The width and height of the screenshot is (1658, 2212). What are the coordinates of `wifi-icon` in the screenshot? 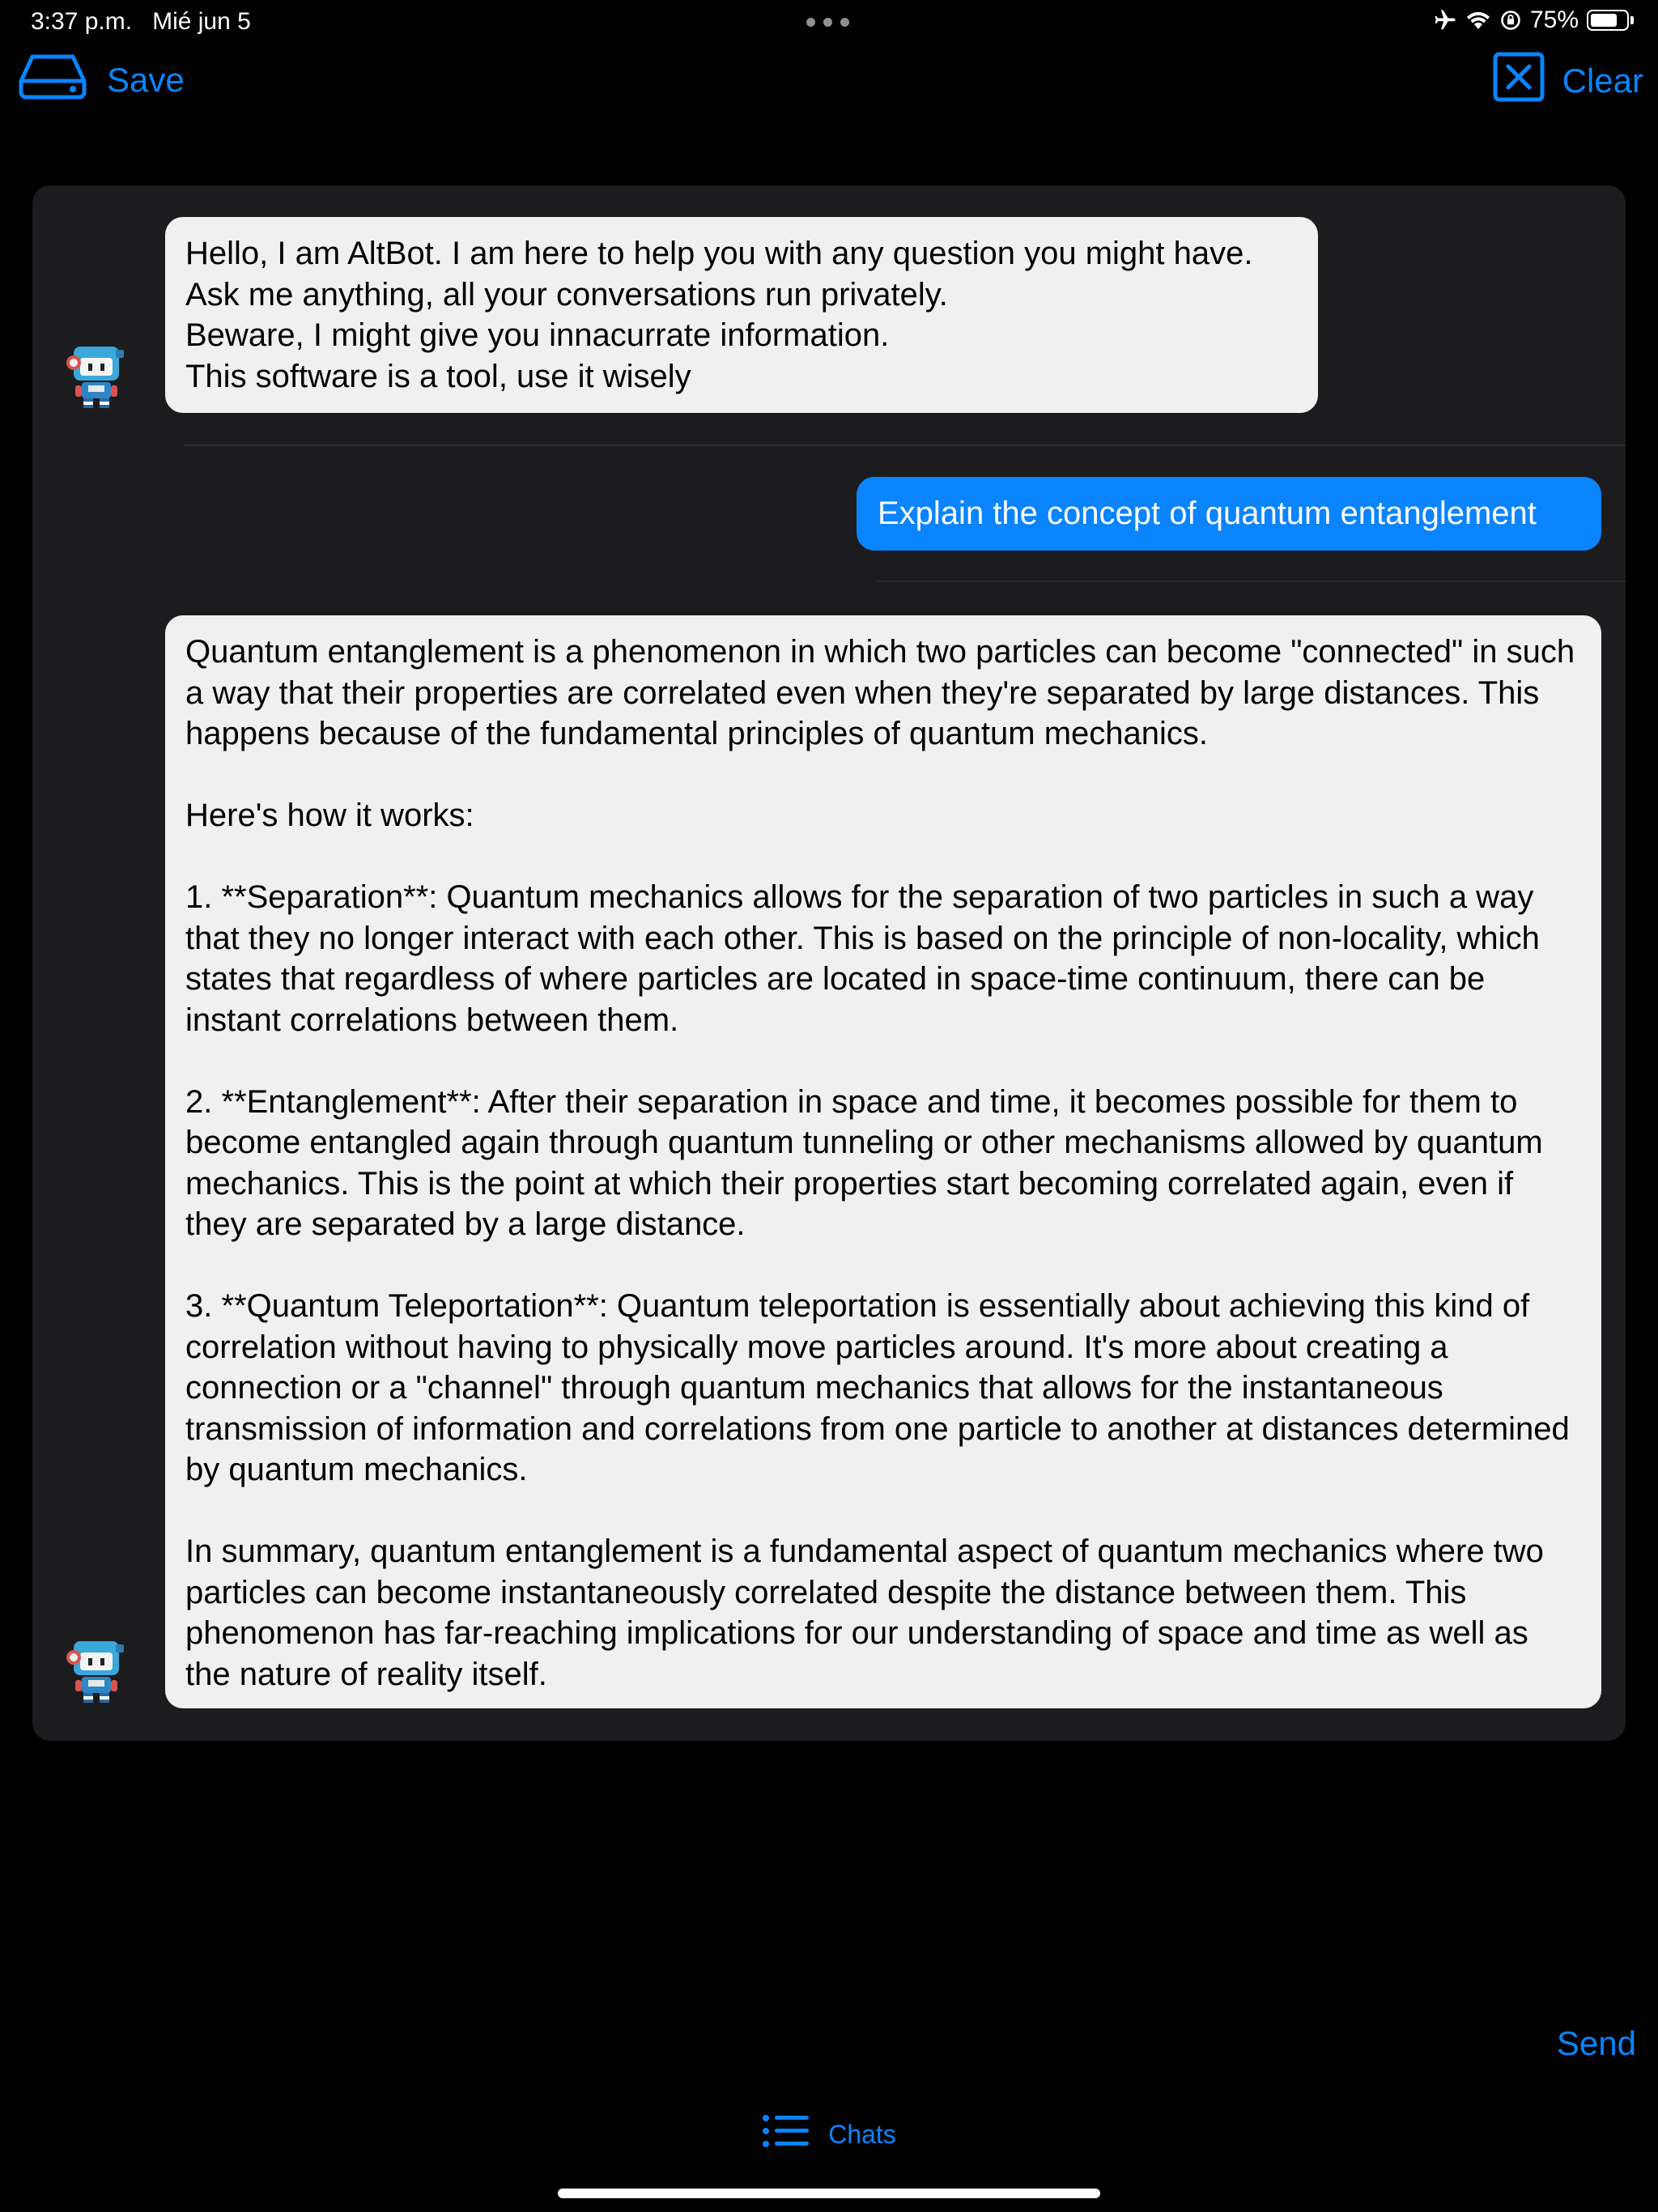 It's located at (1478, 21).